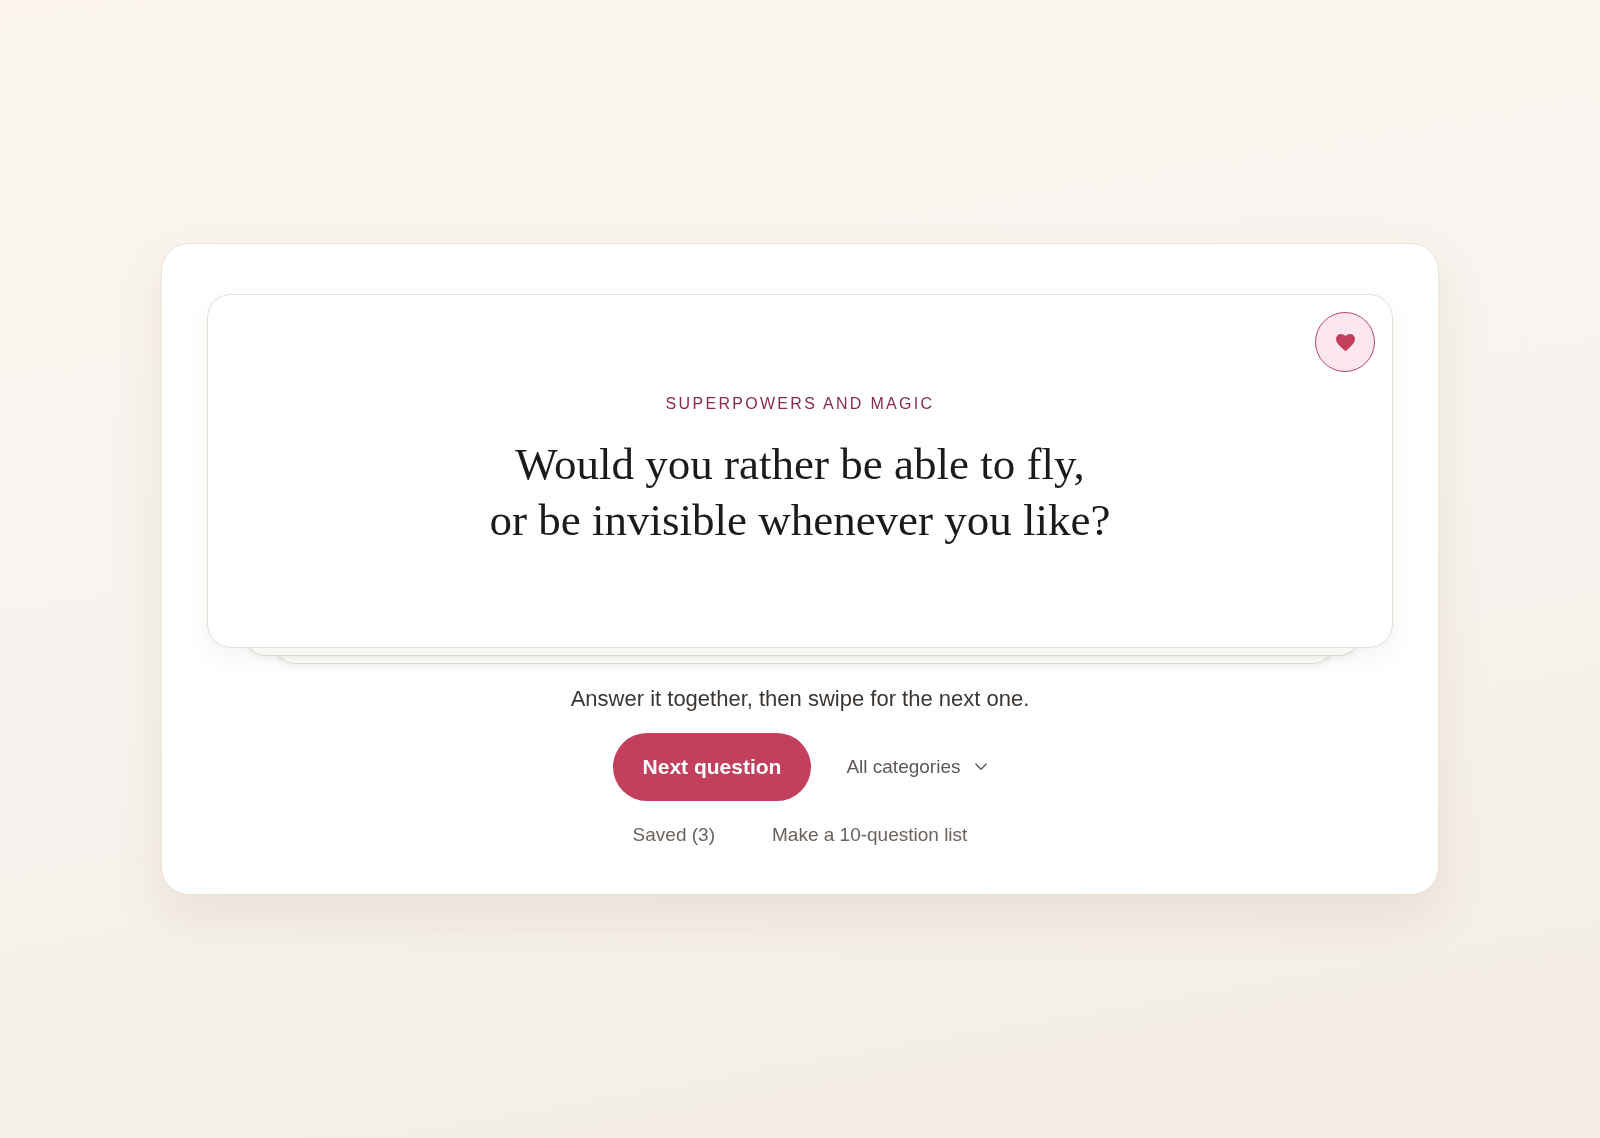 Image resolution: width=1600 pixels, height=1138 pixels. I want to click on favorite-button, so click(1345, 342).